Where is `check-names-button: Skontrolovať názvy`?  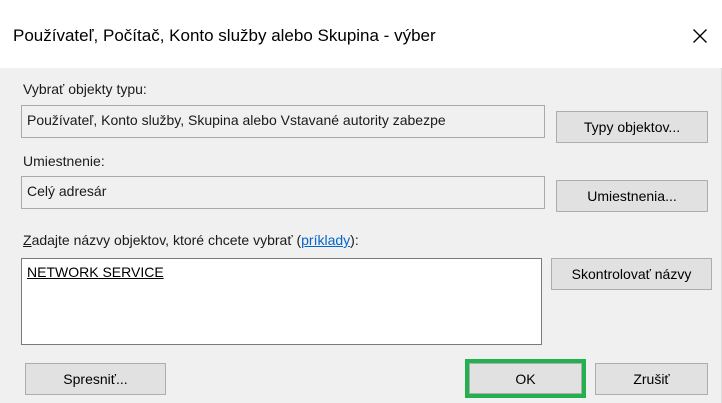
check-names-button: Skontrolovať názvy is located at coordinates (631, 274).